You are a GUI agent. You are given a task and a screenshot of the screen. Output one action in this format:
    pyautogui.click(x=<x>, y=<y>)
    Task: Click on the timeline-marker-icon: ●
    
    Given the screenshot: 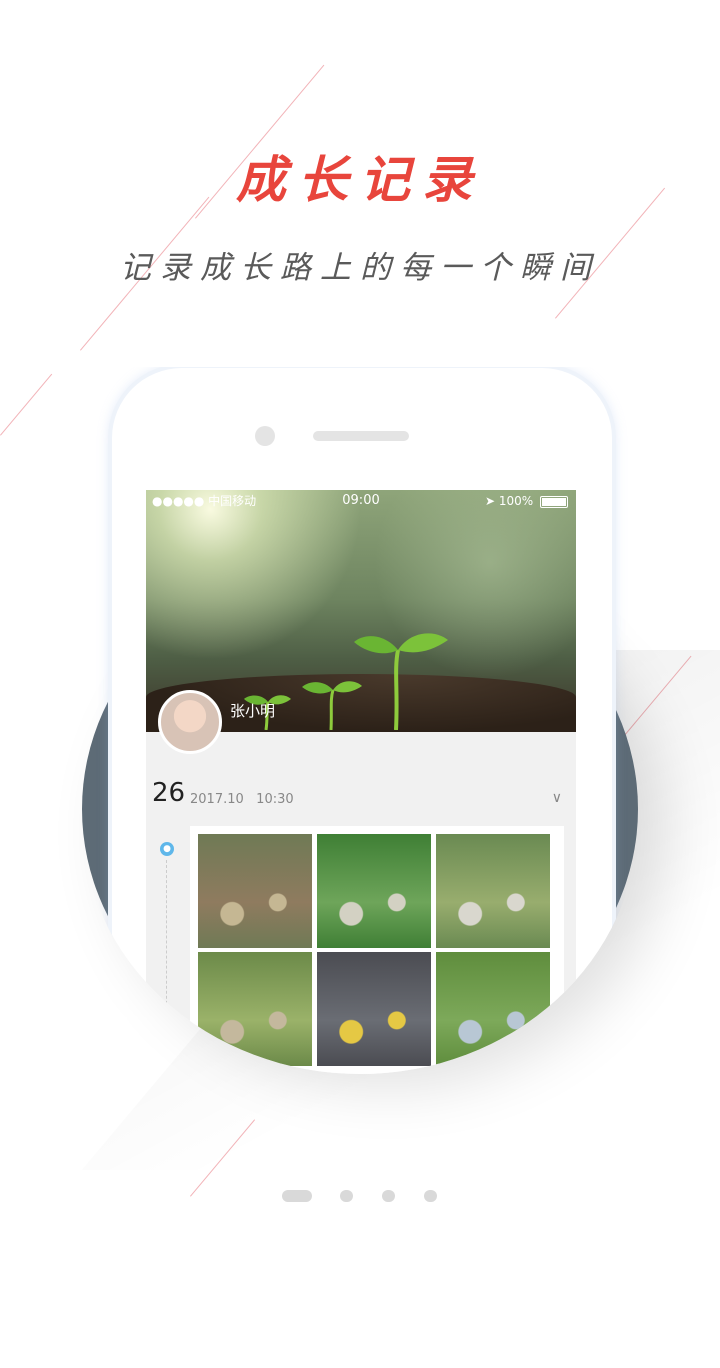 What is the action you would take?
    pyautogui.click(x=167, y=849)
    